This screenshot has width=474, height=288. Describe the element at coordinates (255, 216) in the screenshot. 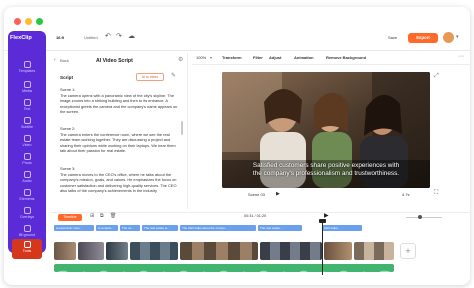

I see `time-readout: 00:31 / 01:20` at that location.